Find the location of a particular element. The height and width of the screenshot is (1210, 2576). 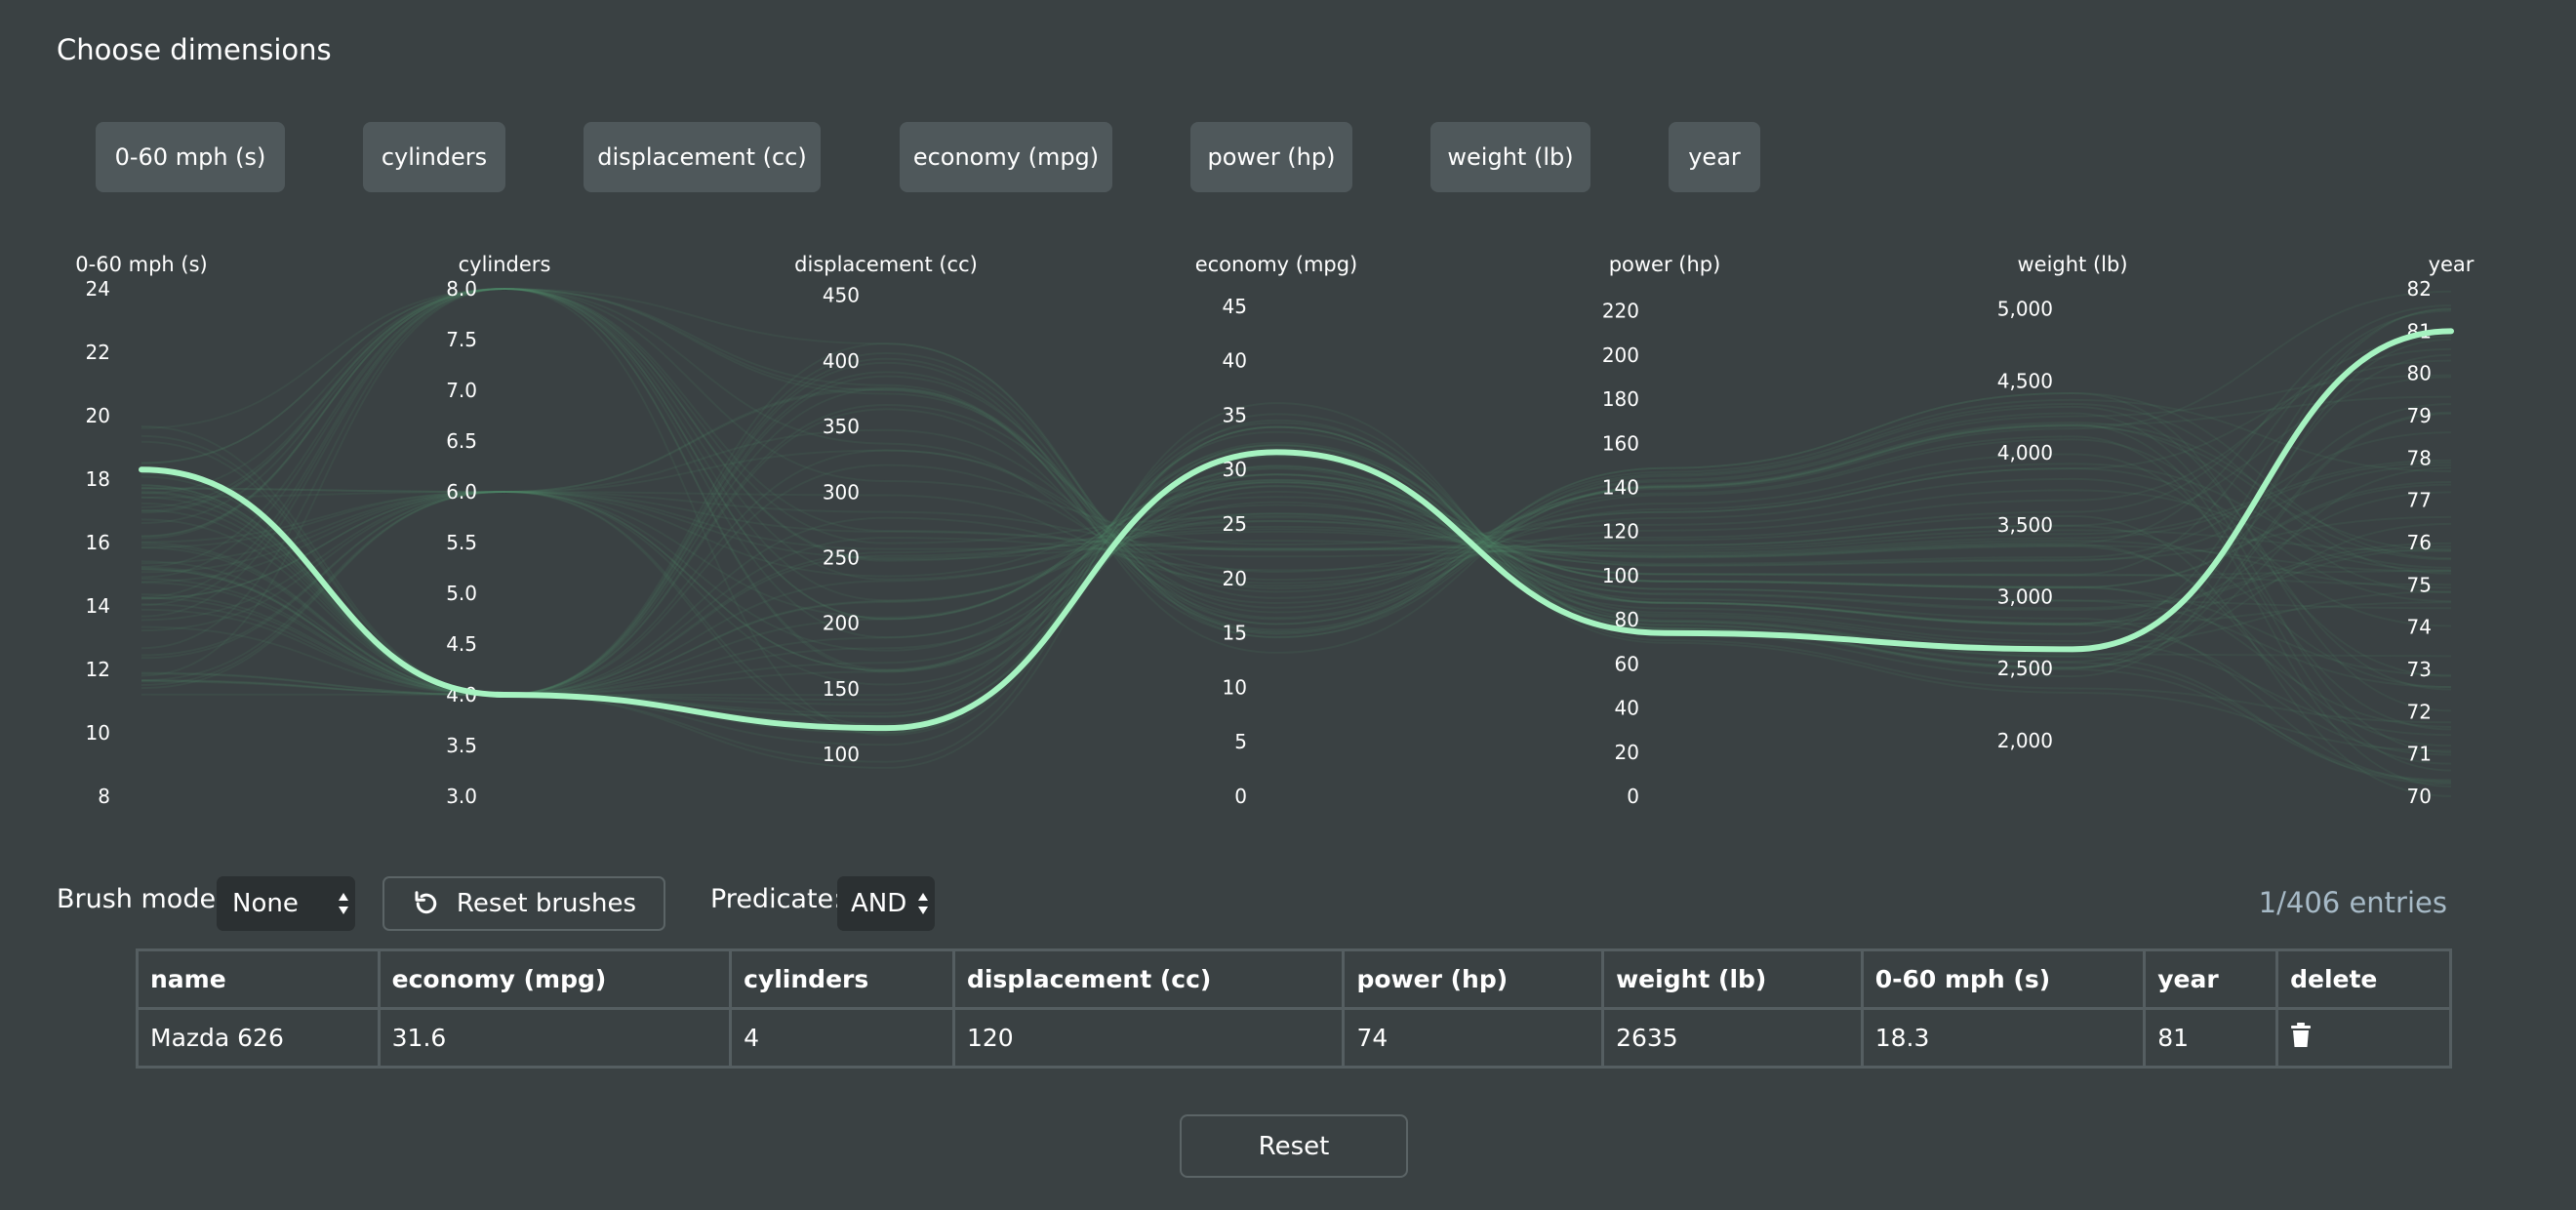

tick-label: 2,000 is located at coordinates (2025, 740).